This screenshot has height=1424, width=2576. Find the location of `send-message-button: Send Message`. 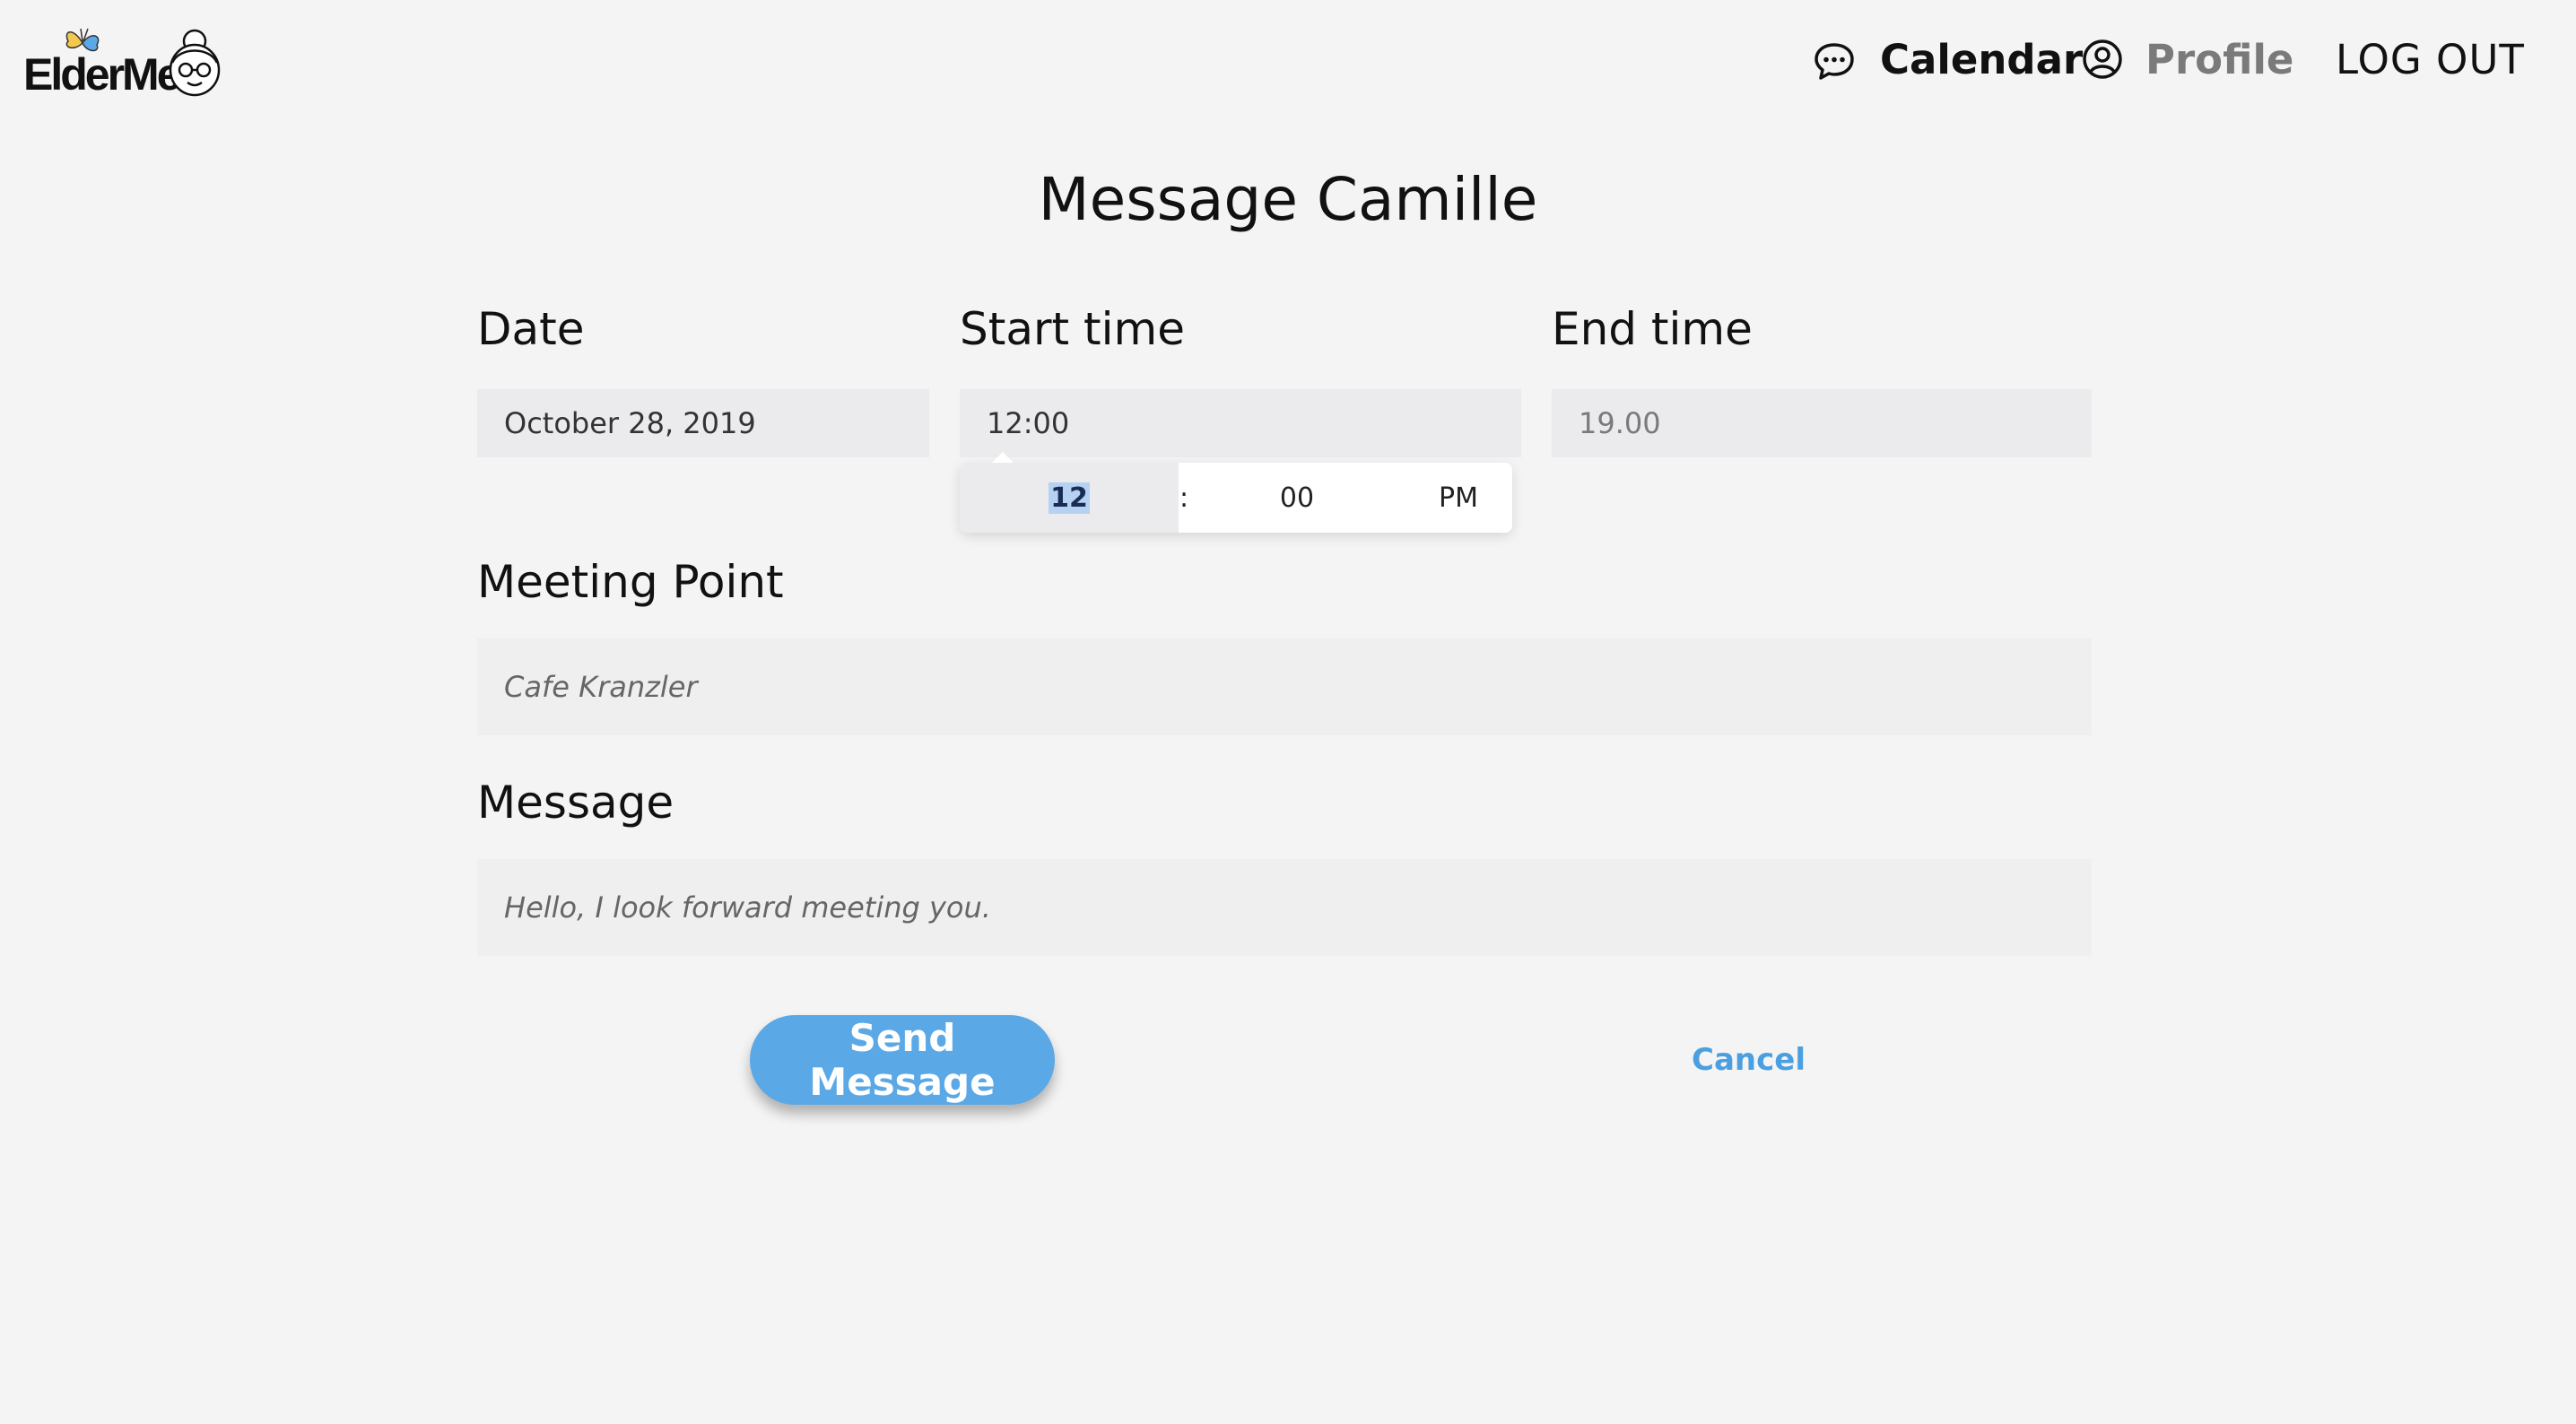

send-message-button: Send Message is located at coordinates (902, 1060).